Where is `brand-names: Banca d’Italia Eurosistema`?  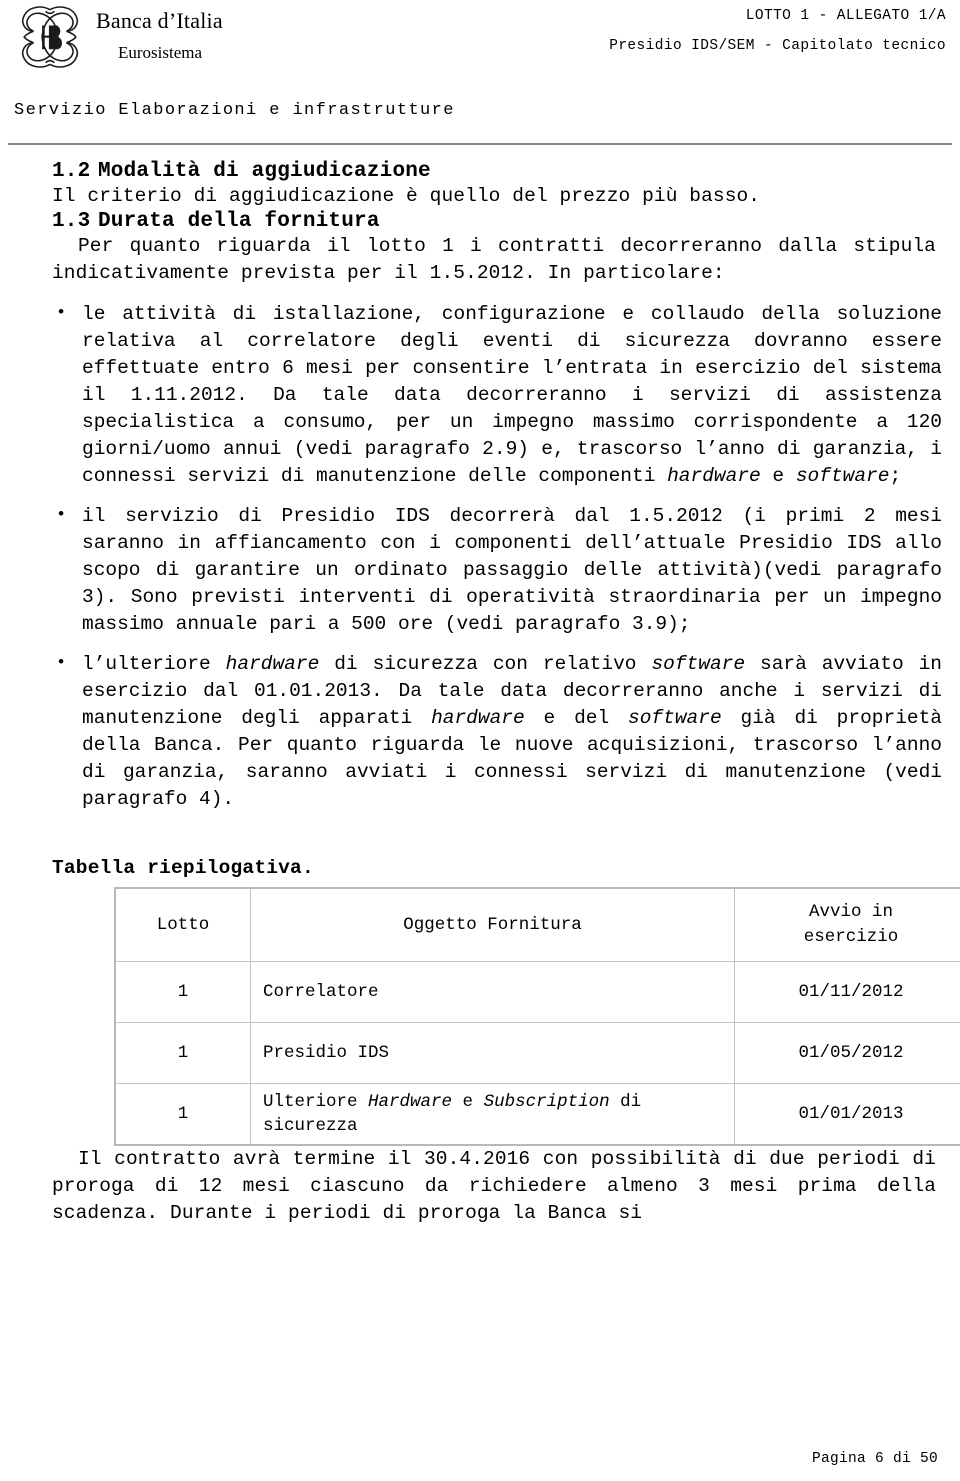
brand-names: Banca d’Italia Eurosistema is located at coordinates (159, 34).